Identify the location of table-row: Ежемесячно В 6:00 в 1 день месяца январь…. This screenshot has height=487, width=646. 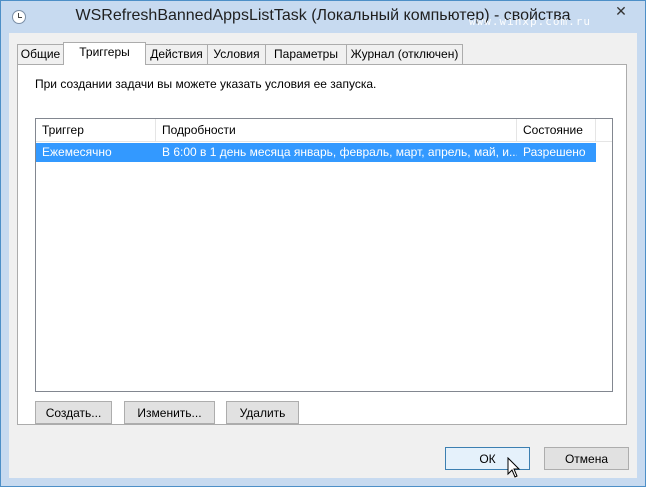
(316, 152).